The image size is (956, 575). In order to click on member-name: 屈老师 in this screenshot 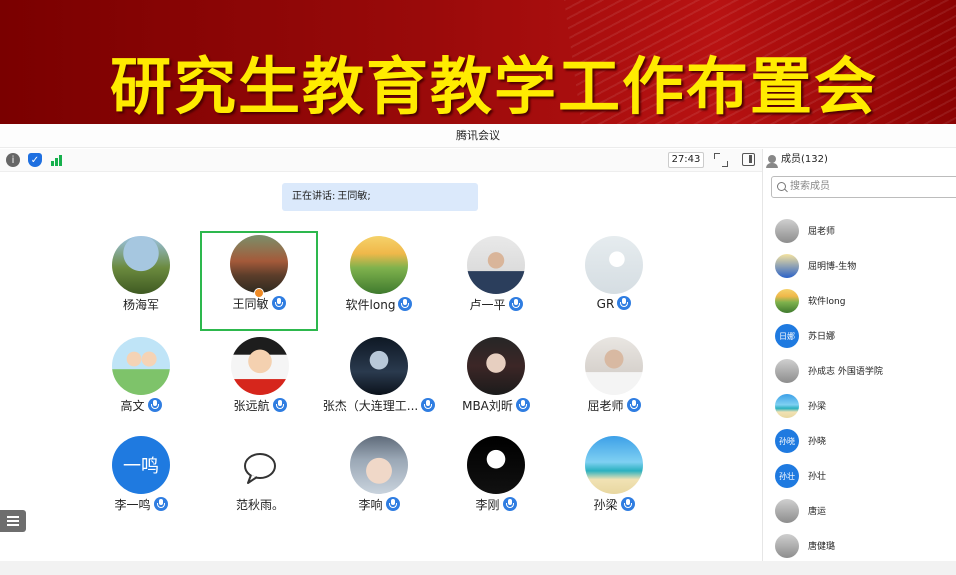, I will do `click(822, 232)`.